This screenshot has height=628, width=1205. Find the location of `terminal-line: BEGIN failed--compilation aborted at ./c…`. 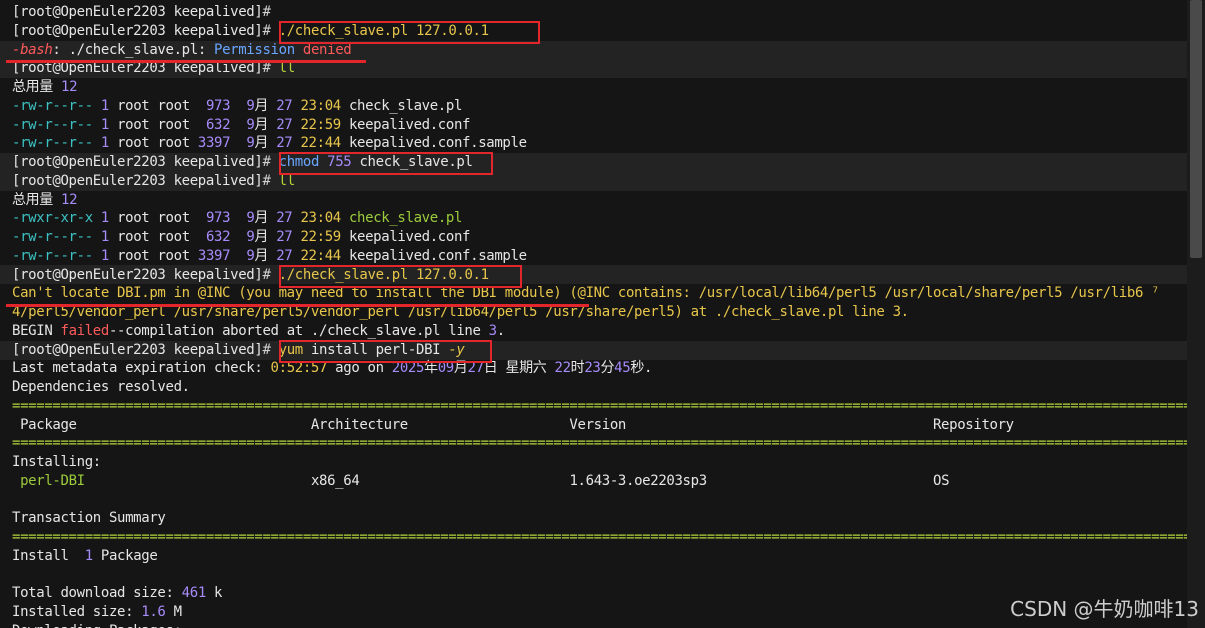

terminal-line: BEGIN failed--compilation aborted at ./c… is located at coordinates (258, 330).